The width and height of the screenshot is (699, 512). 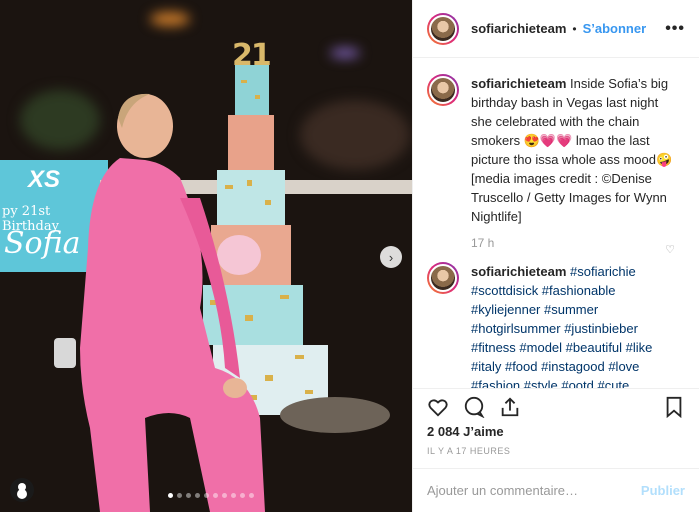 I want to click on action-bar, so click(x=556, y=406).